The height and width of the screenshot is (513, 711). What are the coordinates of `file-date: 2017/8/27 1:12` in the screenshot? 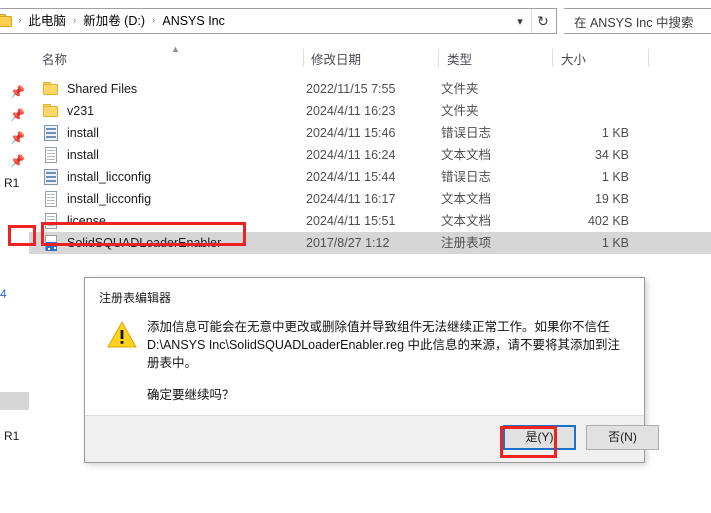 It's located at (348, 243).